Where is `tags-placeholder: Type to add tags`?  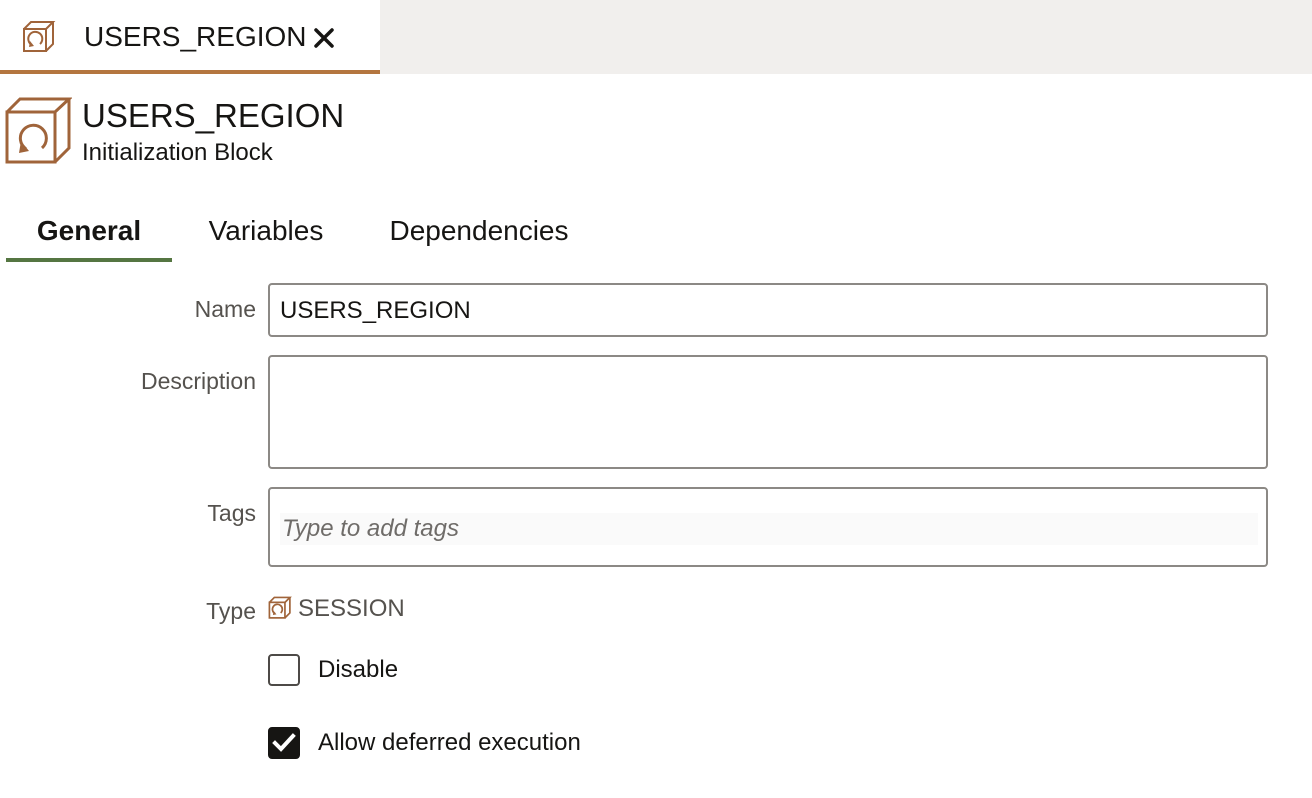 tags-placeholder: Type to add tags is located at coordinates (370, 528).